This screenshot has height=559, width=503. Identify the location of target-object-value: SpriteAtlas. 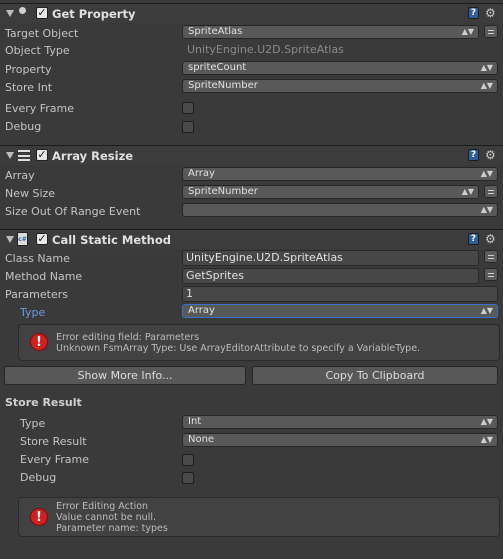
(215, 31).